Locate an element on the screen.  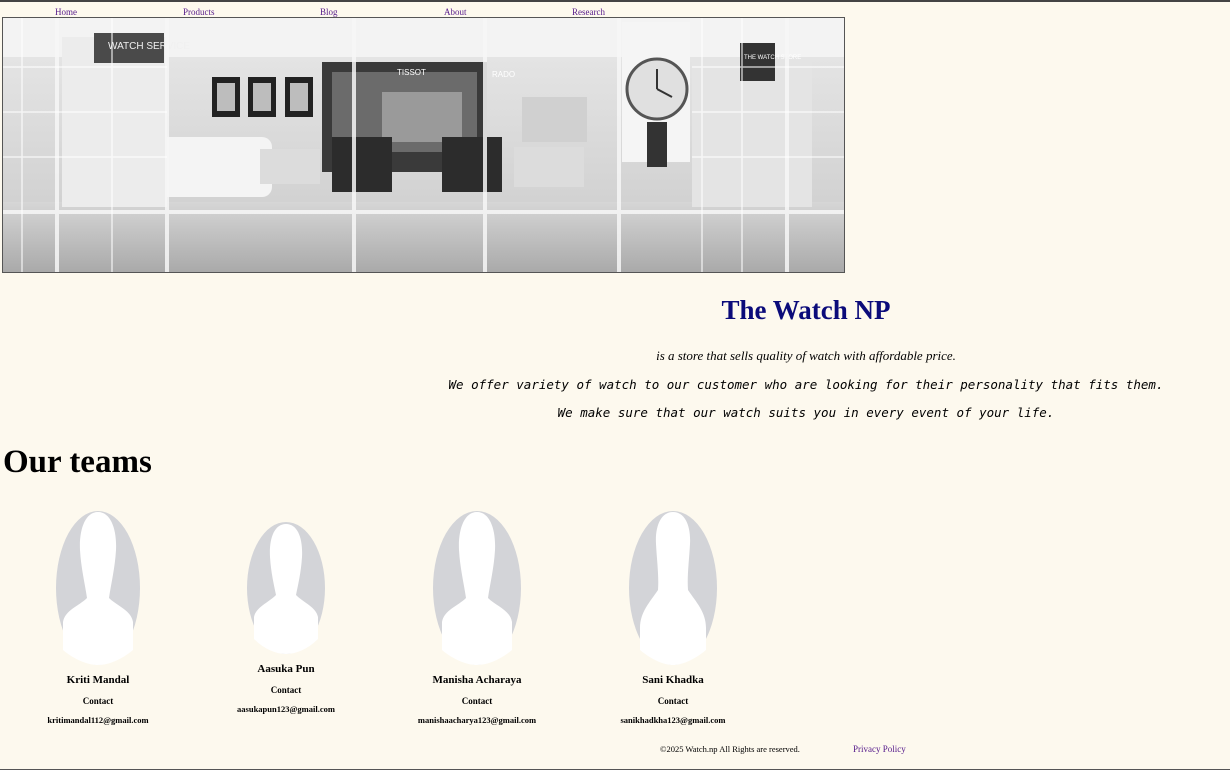
member-email: sanikhadkha123@gmail.com is located at coordinates (673, 720).